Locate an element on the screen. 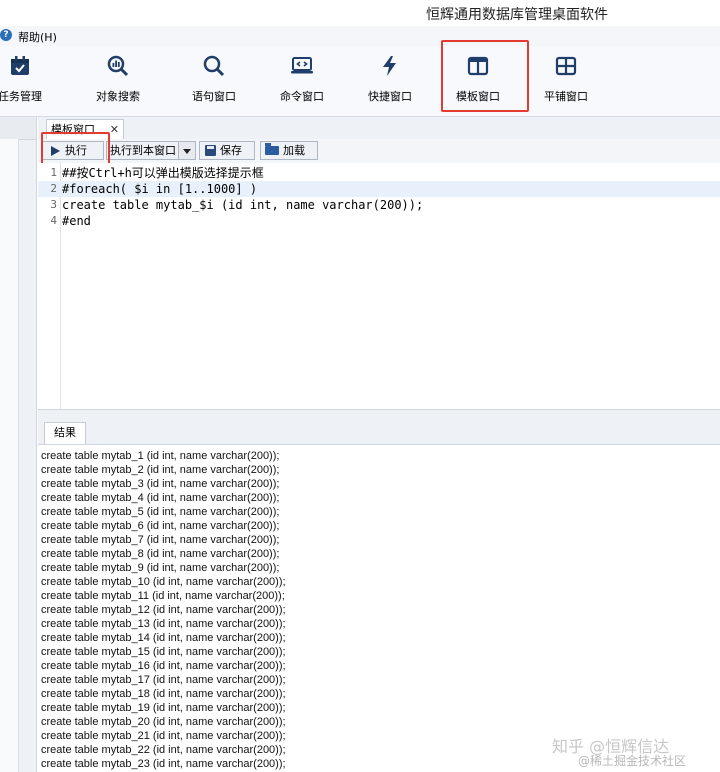  lightning-icon is located at coordinates (389, 66).